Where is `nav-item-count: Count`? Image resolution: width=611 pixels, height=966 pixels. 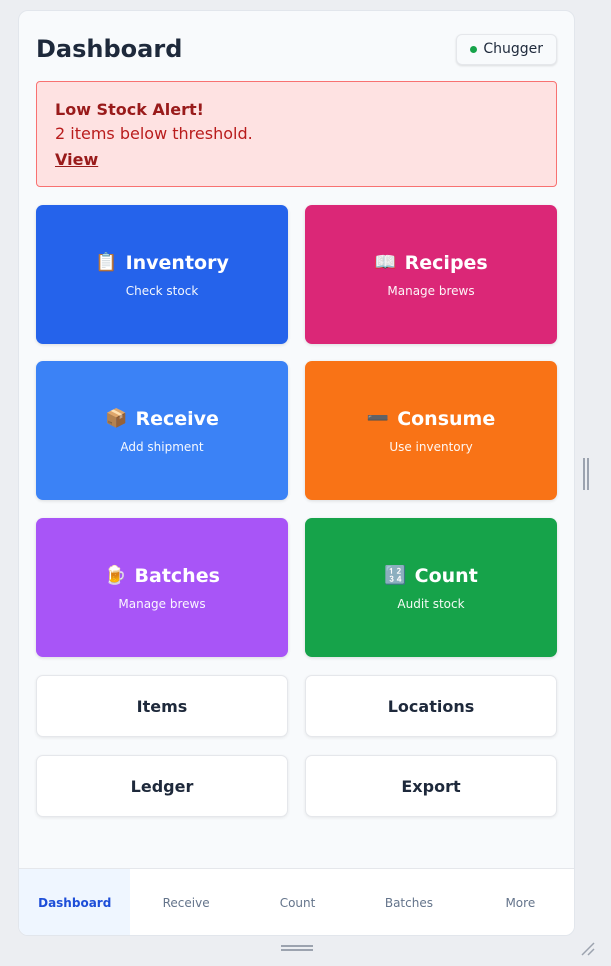 nav-item-count: Count is located at coordinates (297, 902).